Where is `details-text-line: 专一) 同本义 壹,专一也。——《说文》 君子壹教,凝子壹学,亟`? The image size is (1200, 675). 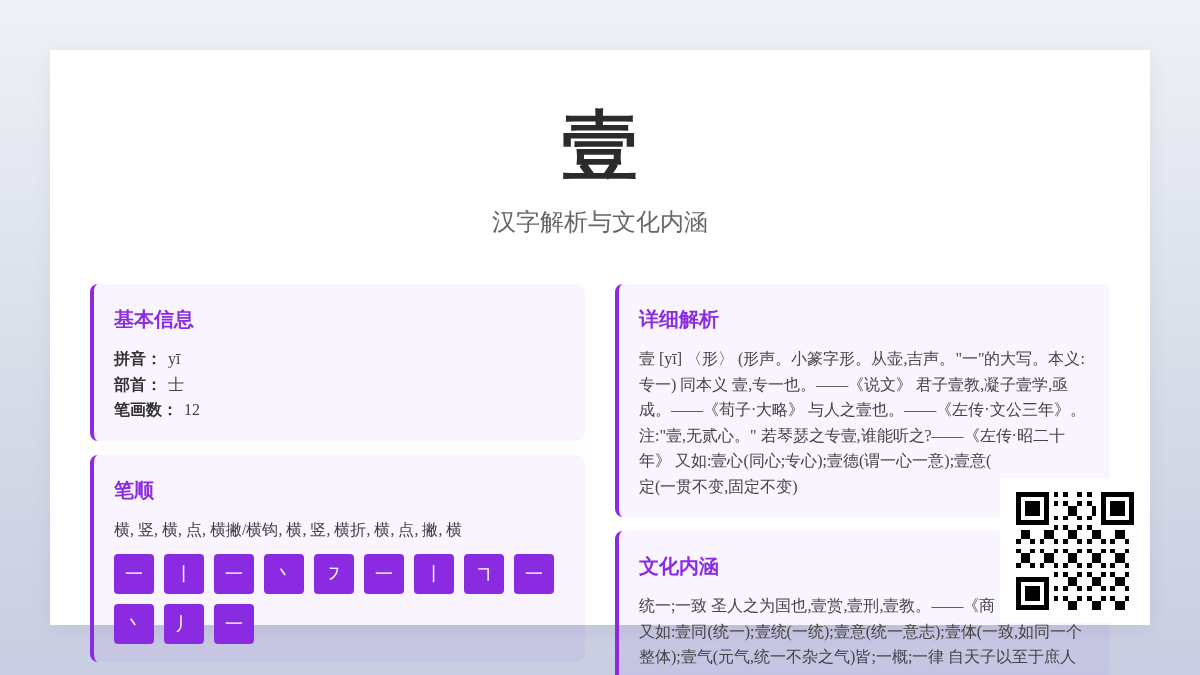 details-text-line: 专一) 同本义 壹,专一也。——《说文》 君子壹教,凝子壹学,亟 is located at coordinates (854, 385).